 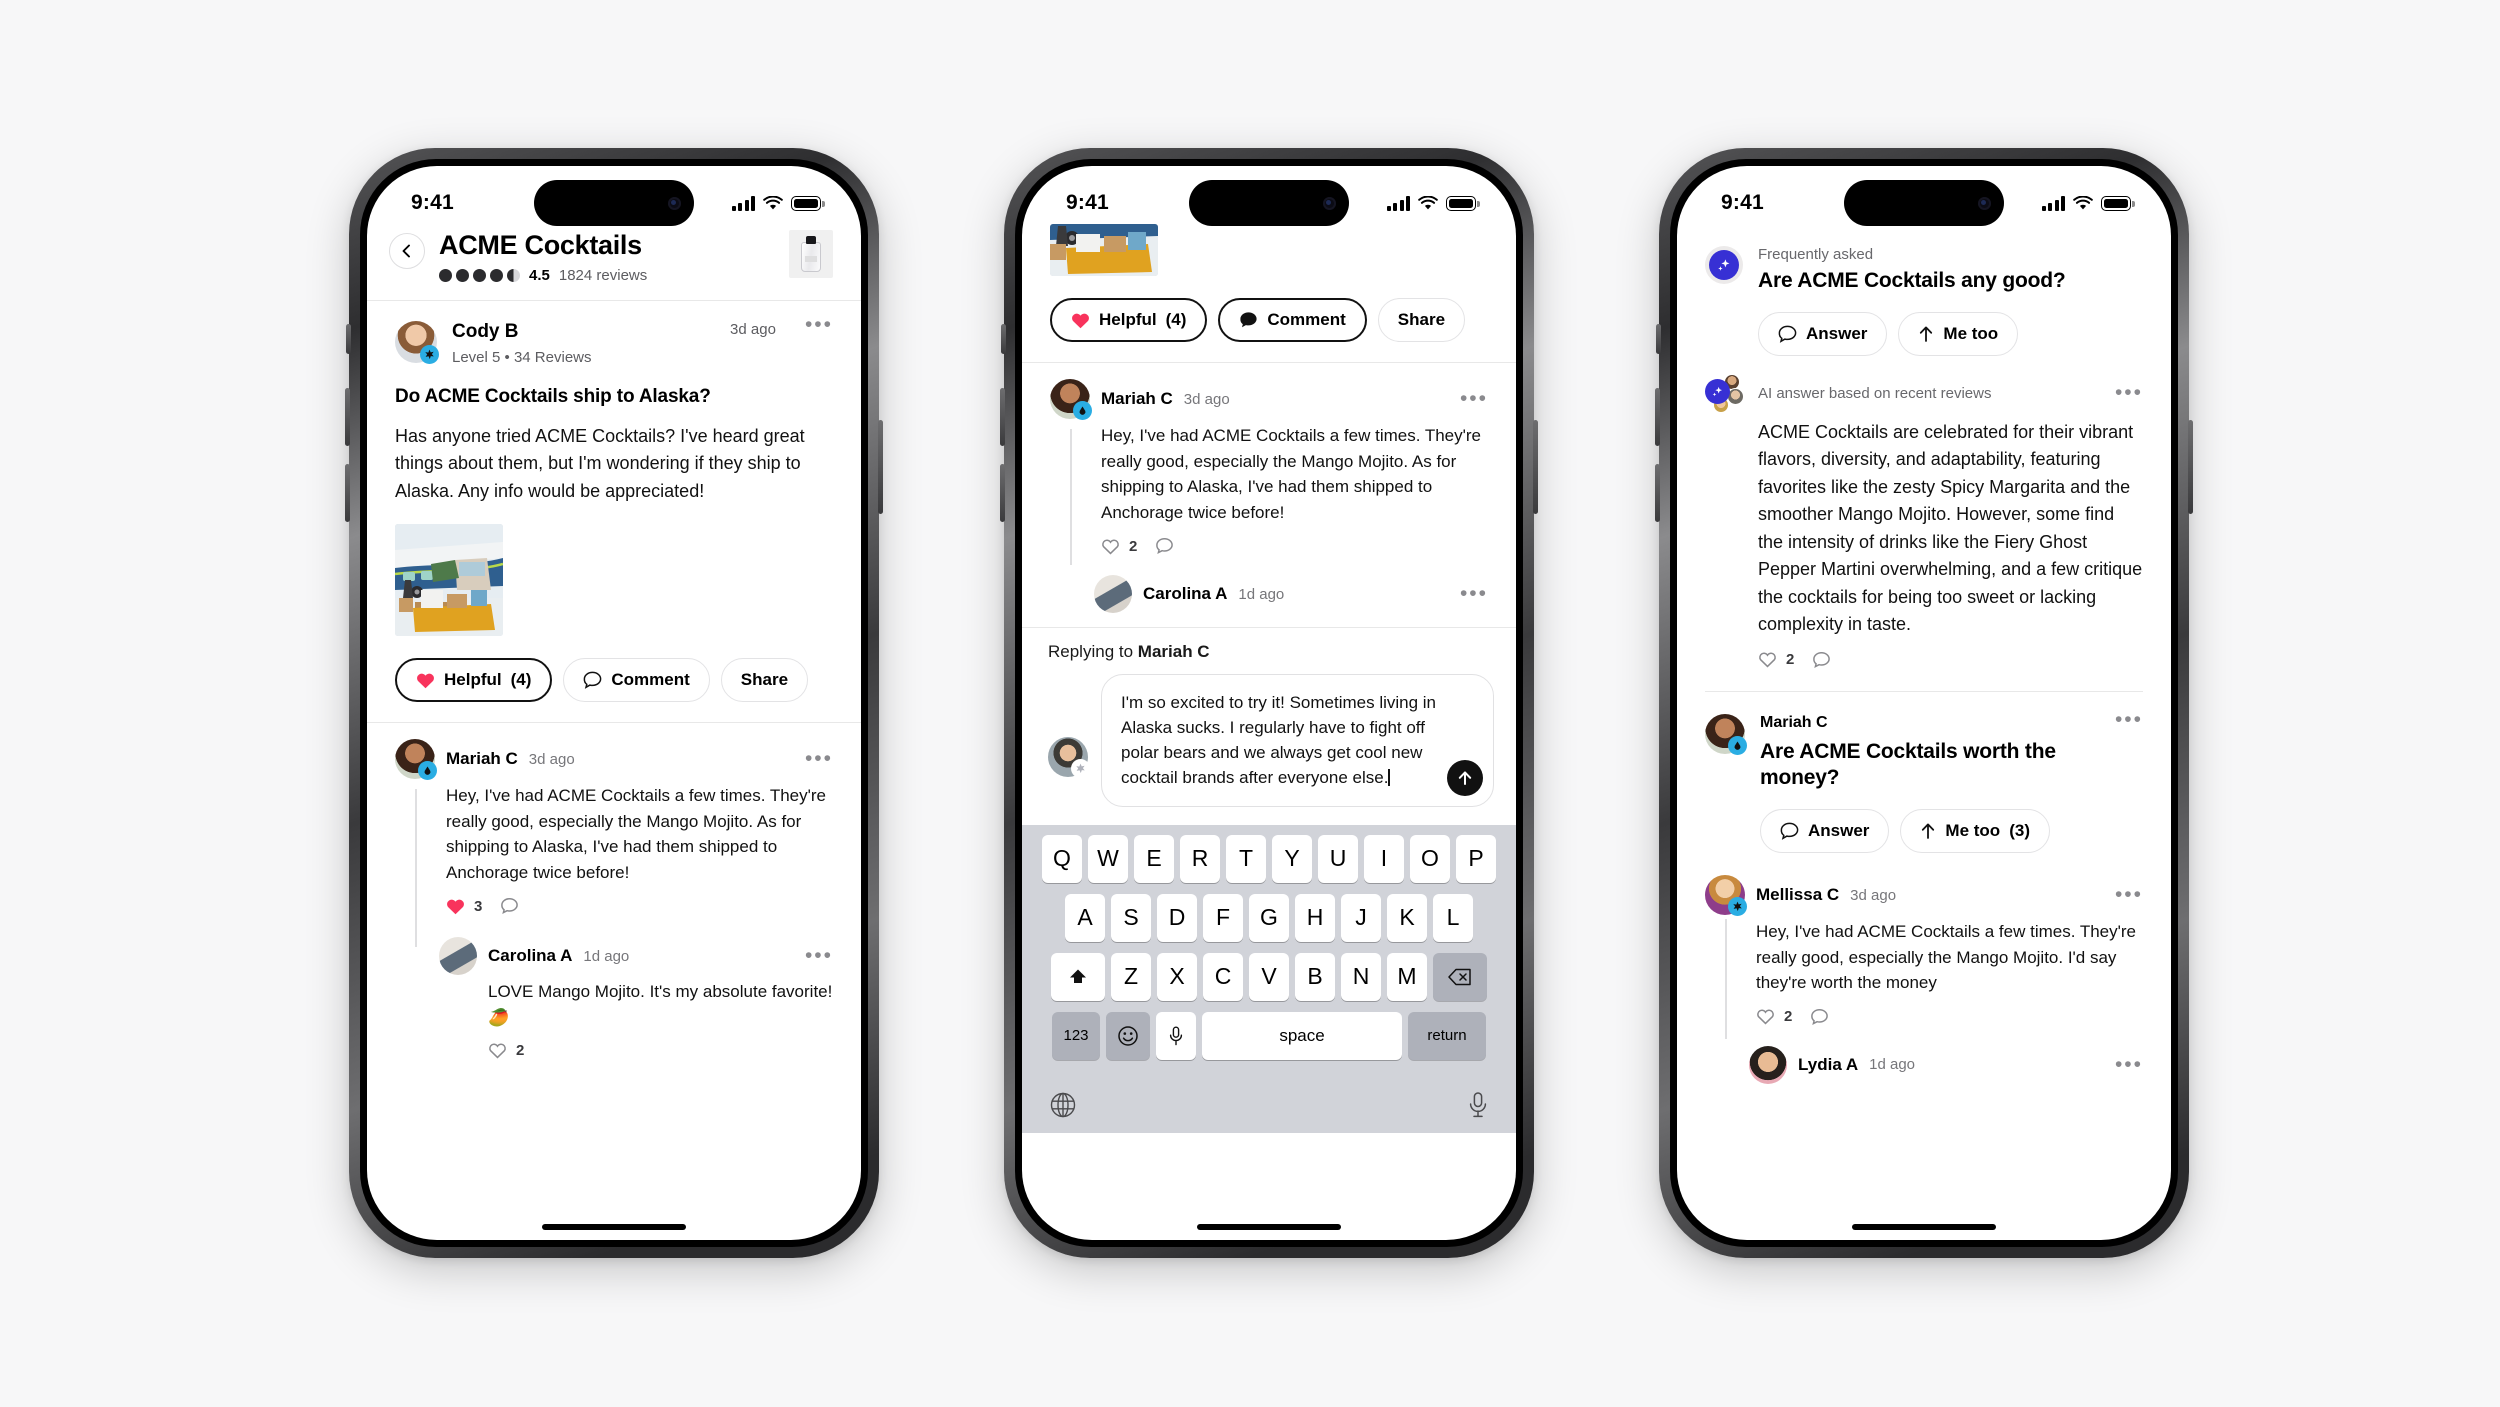 What do you see at coordinates (1078, 976) in the screenshot?
I see `shift-key` at bounding box center [1078, 976].